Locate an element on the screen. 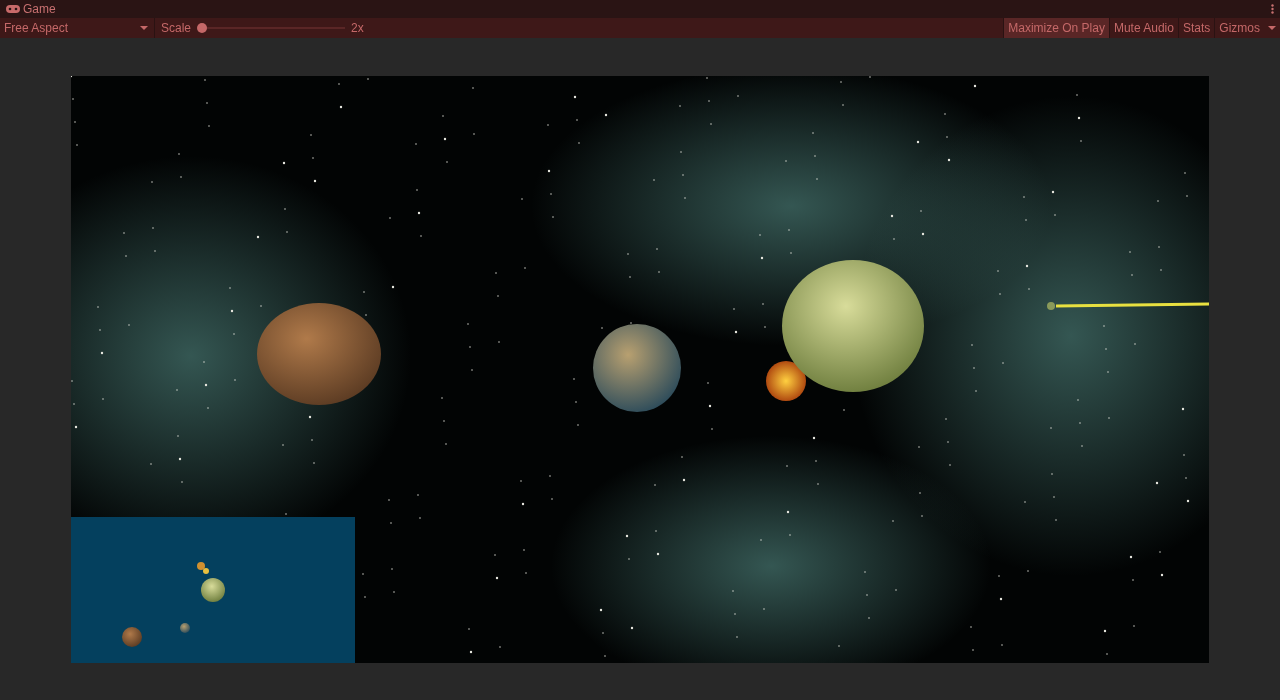  toggle-button: Gizmos is located at coordinates (1239, 28).